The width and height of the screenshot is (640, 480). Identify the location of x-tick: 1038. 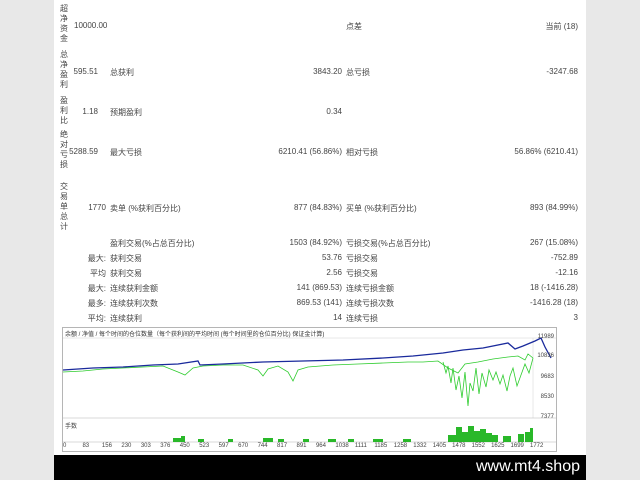
(342, 446).